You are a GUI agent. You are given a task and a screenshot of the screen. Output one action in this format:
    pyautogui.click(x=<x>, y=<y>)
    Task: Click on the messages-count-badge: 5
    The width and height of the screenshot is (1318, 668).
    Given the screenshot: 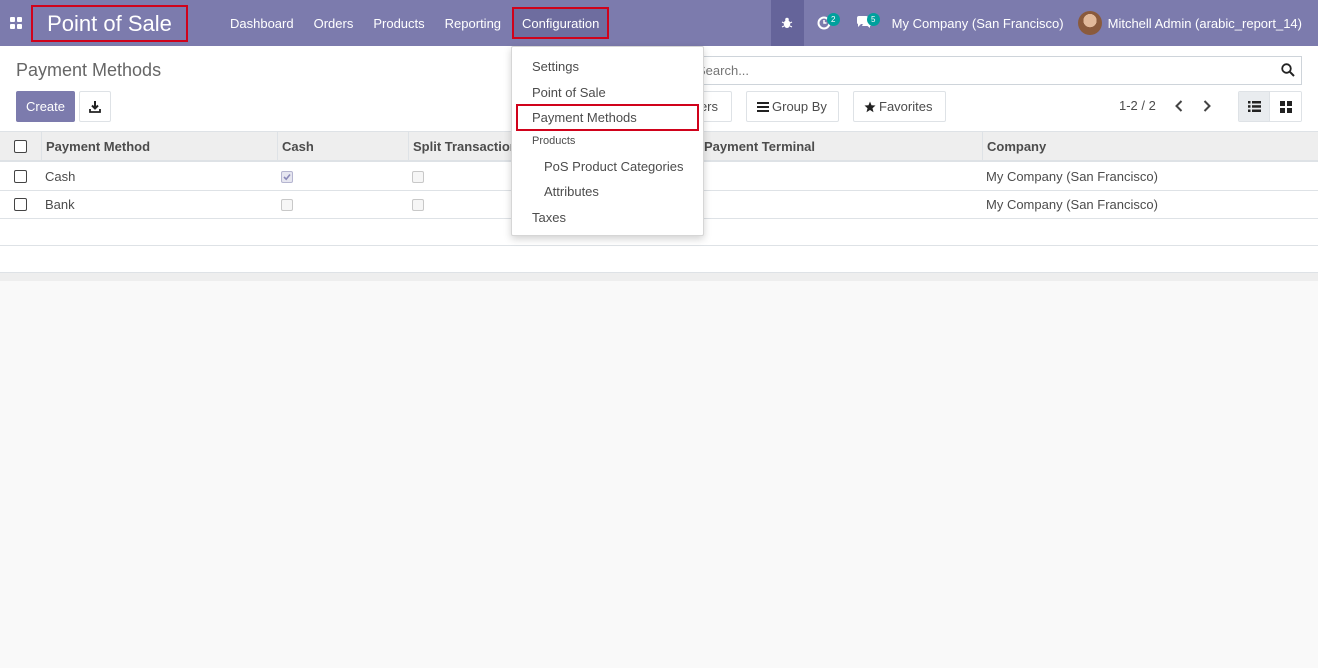 What is the action you would take?
    pyautogui.click(x=873, y=19)
    